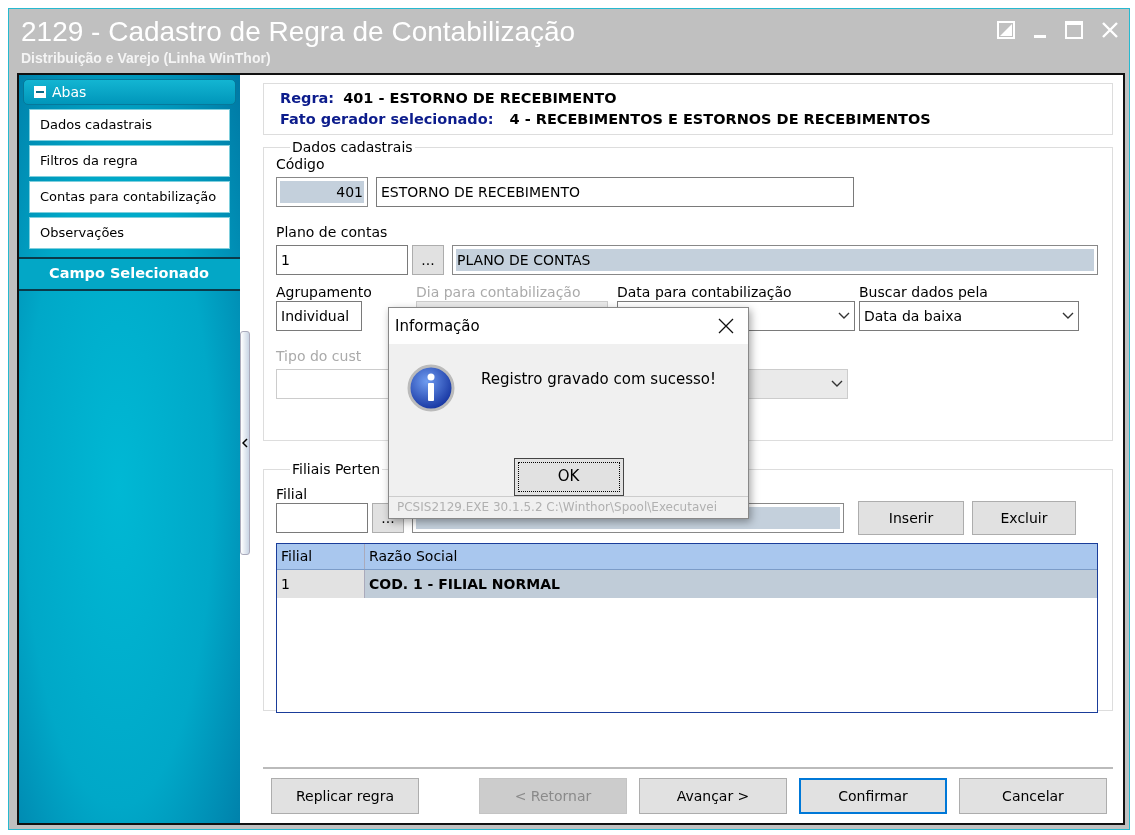 The image size is (1135, 835). What do you see at coordinates (437, 326) in the screenshot?
I see `dialog-title: Informação` at bounding box center [437, 326].